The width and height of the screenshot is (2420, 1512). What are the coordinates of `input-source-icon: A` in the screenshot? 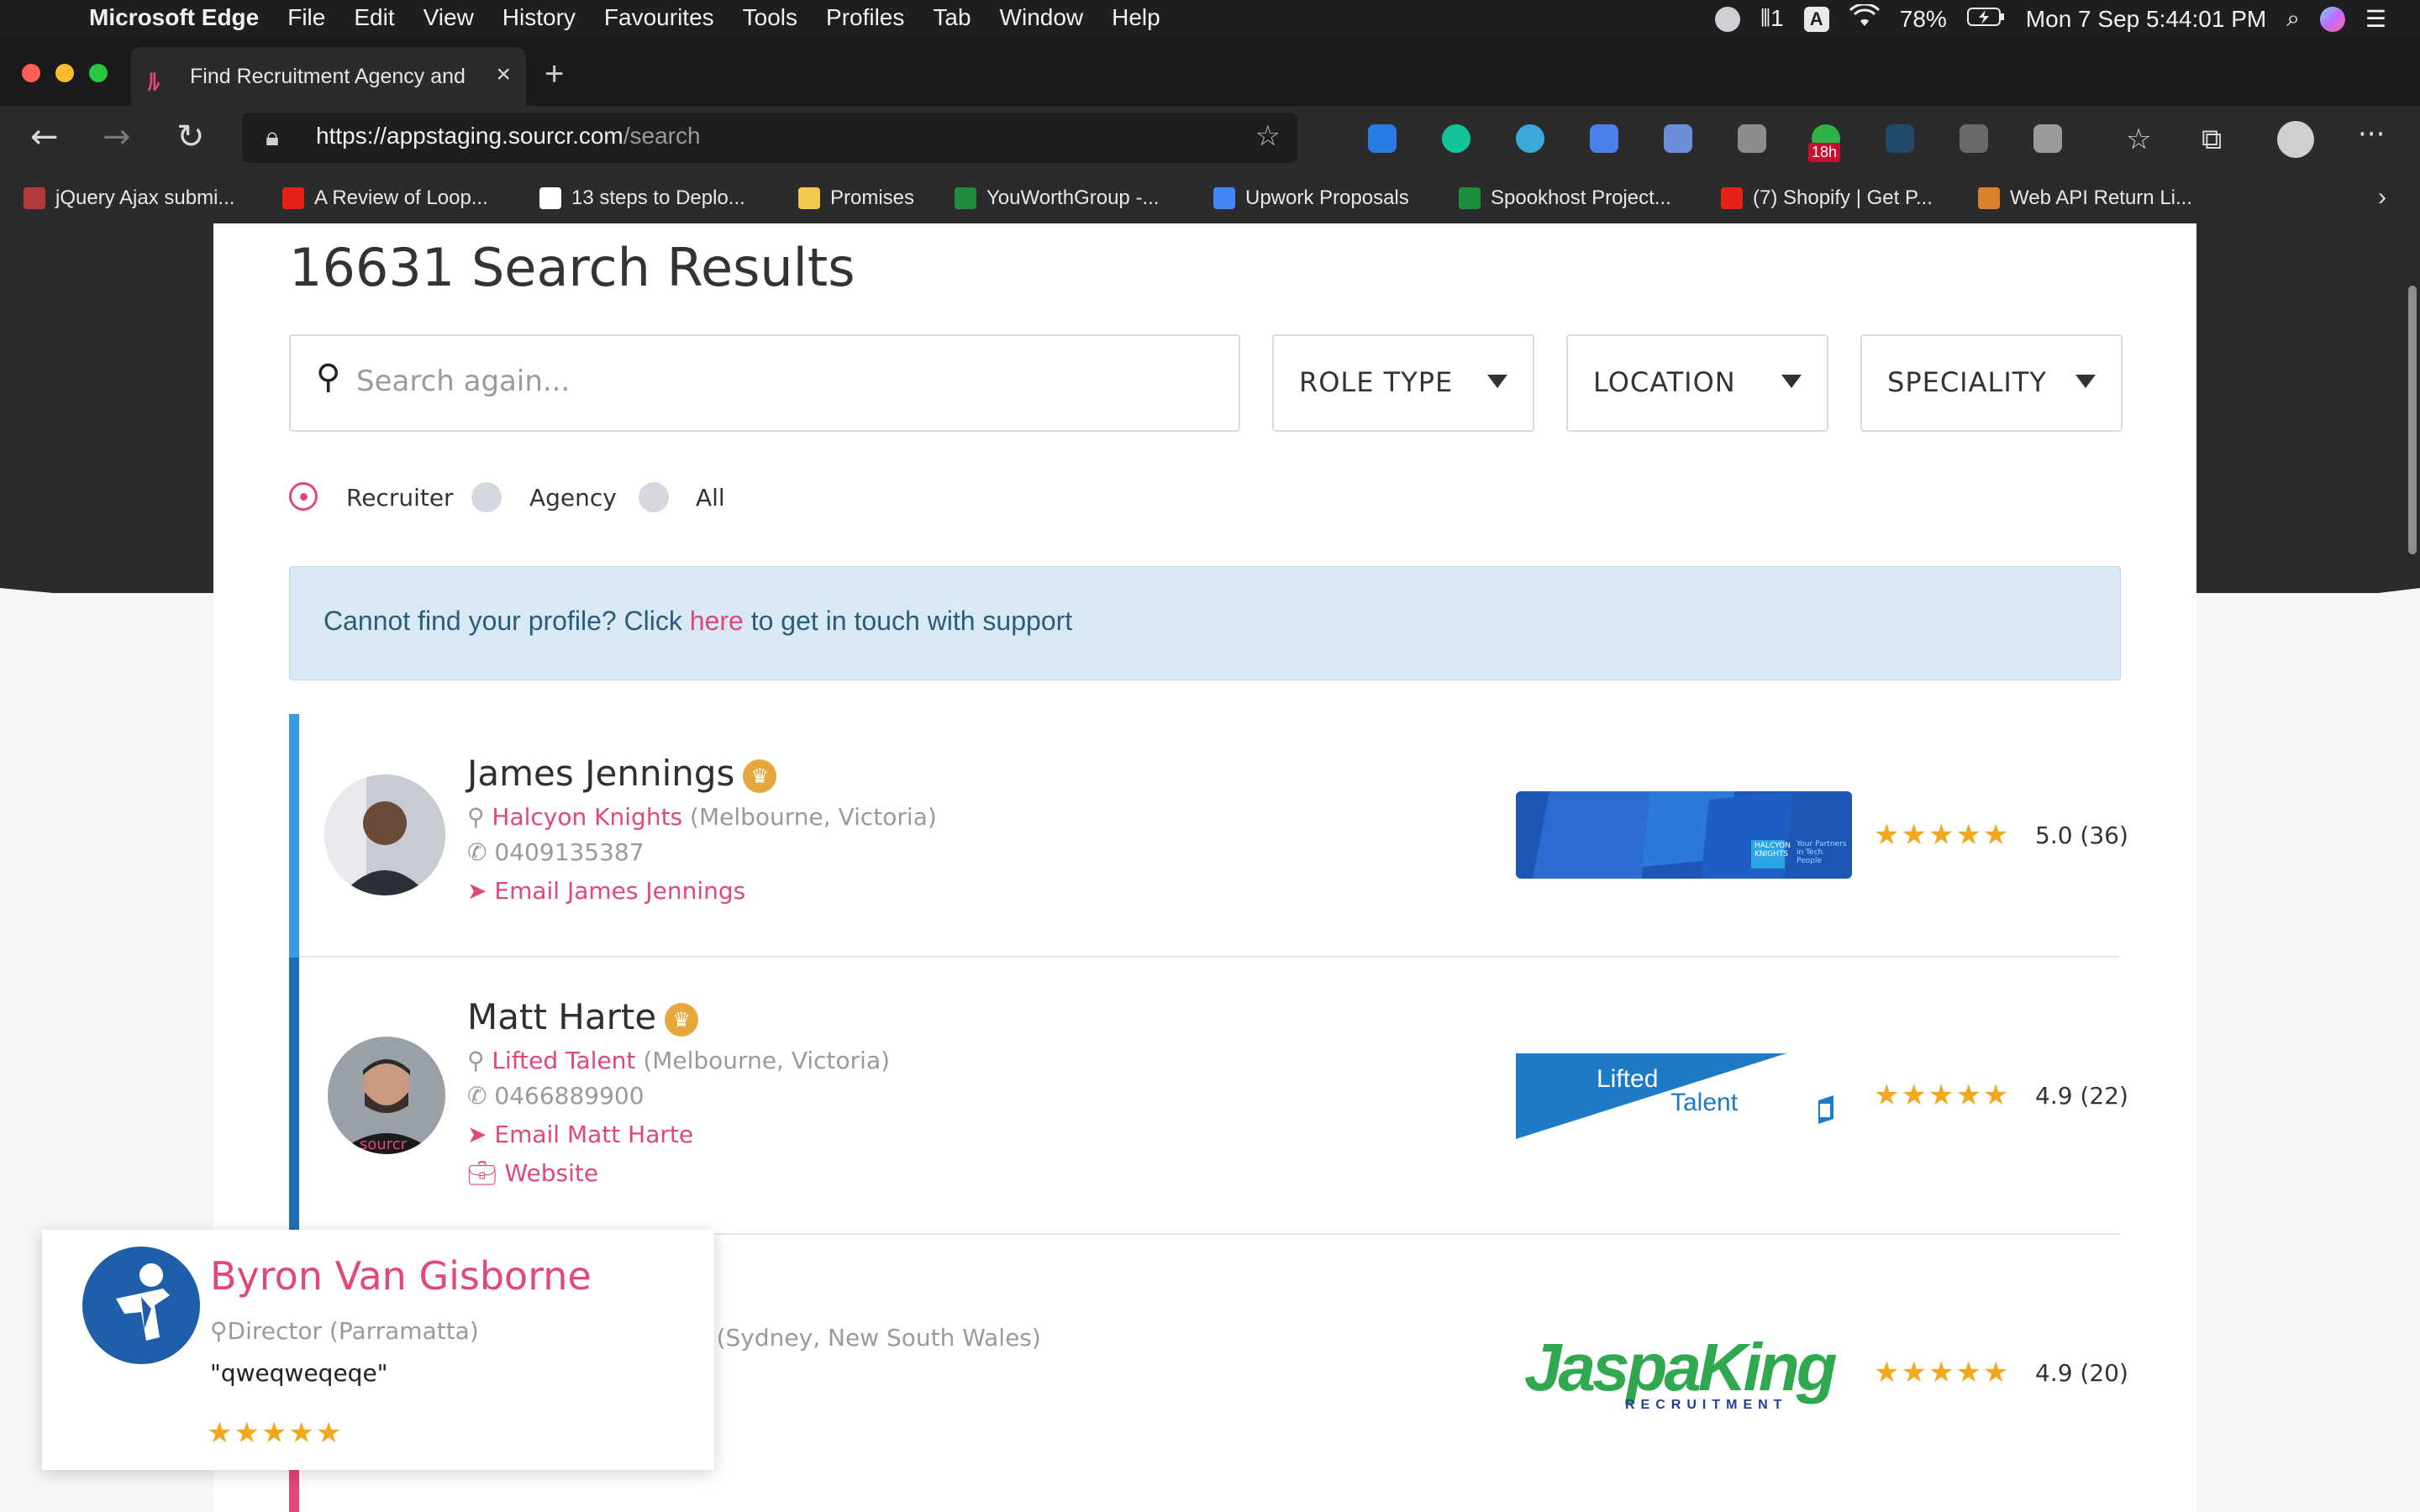 It's located at (1816, 19).